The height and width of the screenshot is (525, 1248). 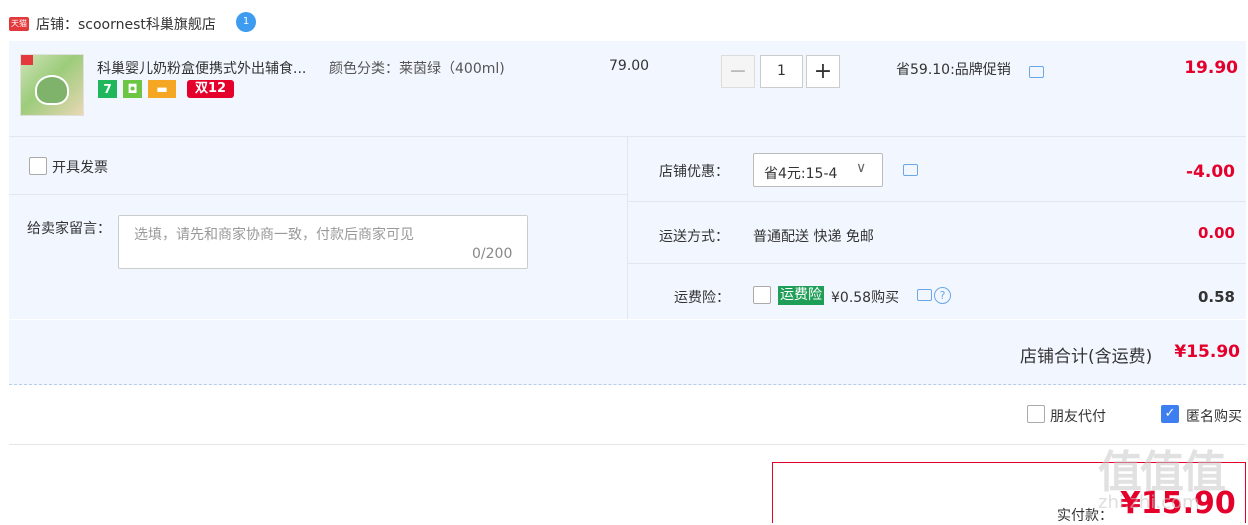 What do you see at coordinates (823, 71) in the screenshot?
I see `quantity-increase-button: +` at bounding box center [823, 71].